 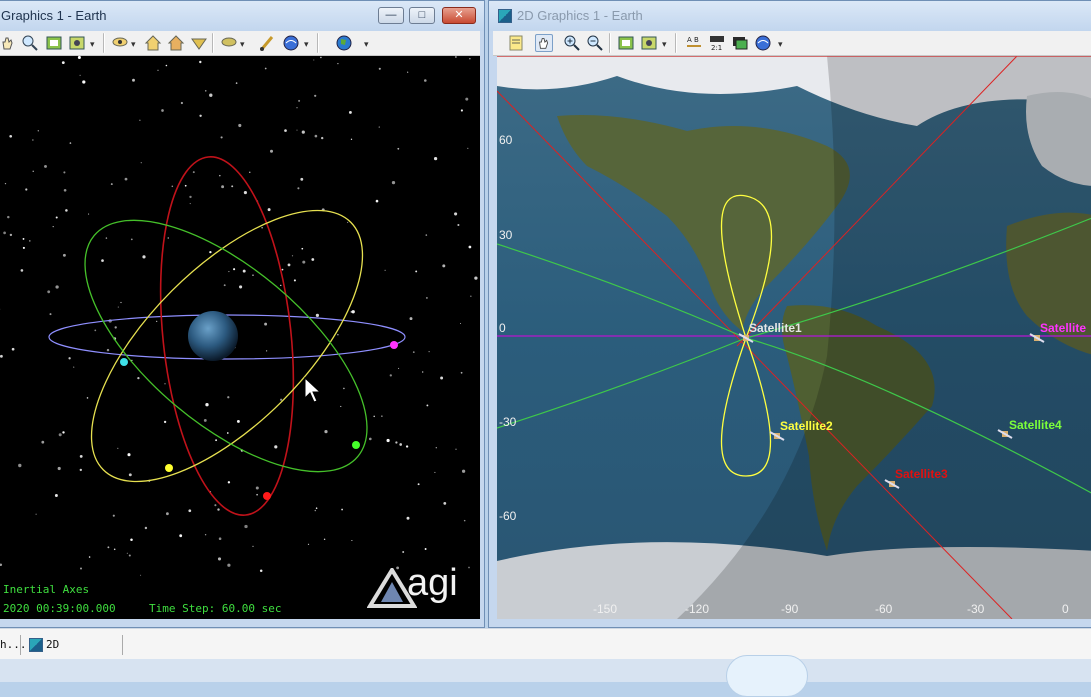 I want to click on lon-label: -60, so click(x=884, y=609).